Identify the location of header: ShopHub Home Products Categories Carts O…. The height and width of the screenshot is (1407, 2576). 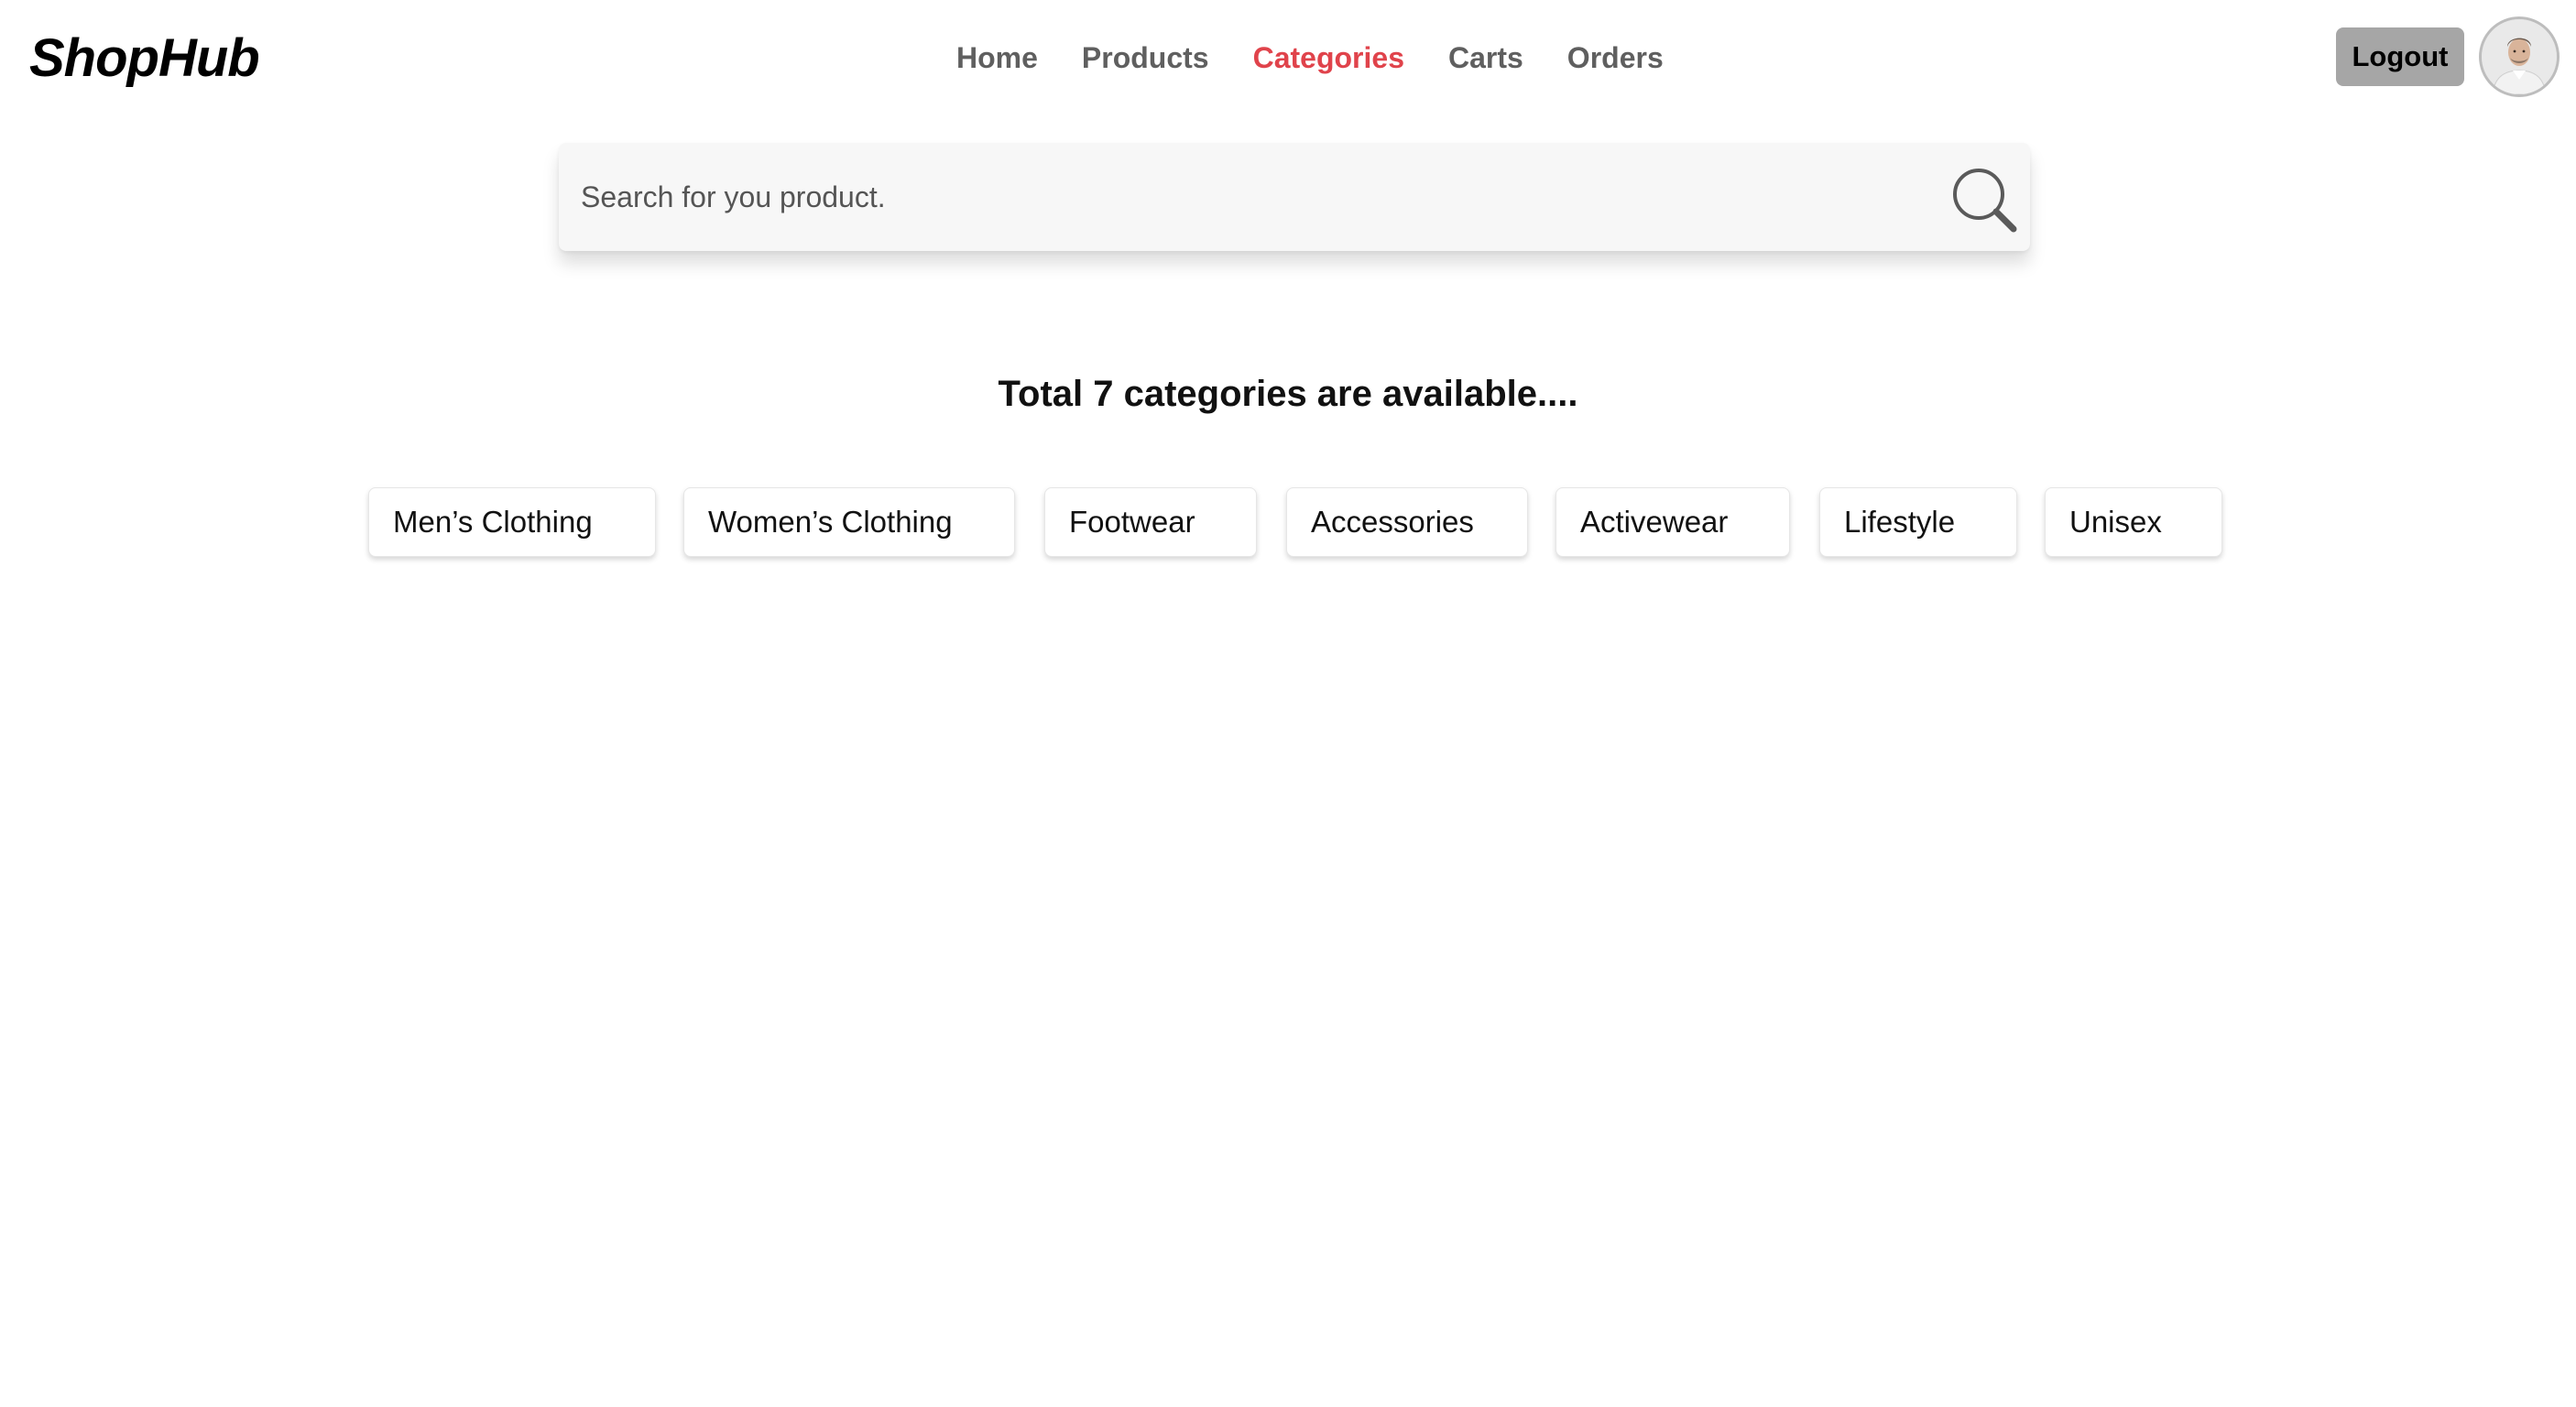
(1288, 58).